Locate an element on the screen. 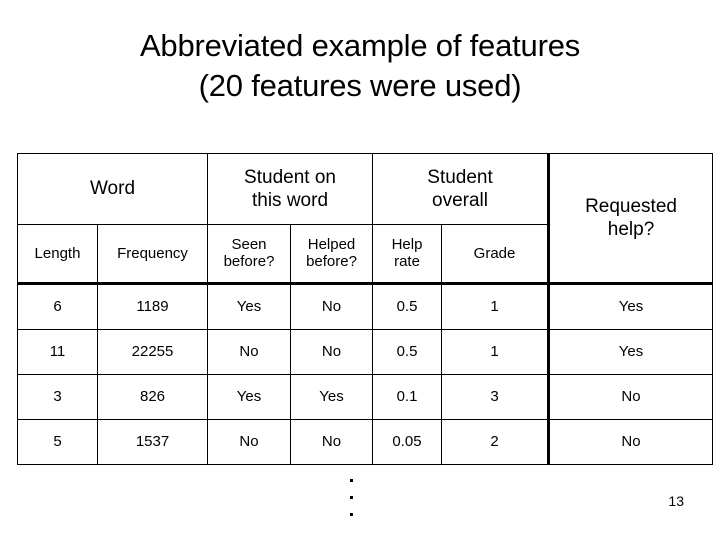 The width and height of the screenshot is (720, 540). cell-length: 5 is located at coordinates (57, 442).